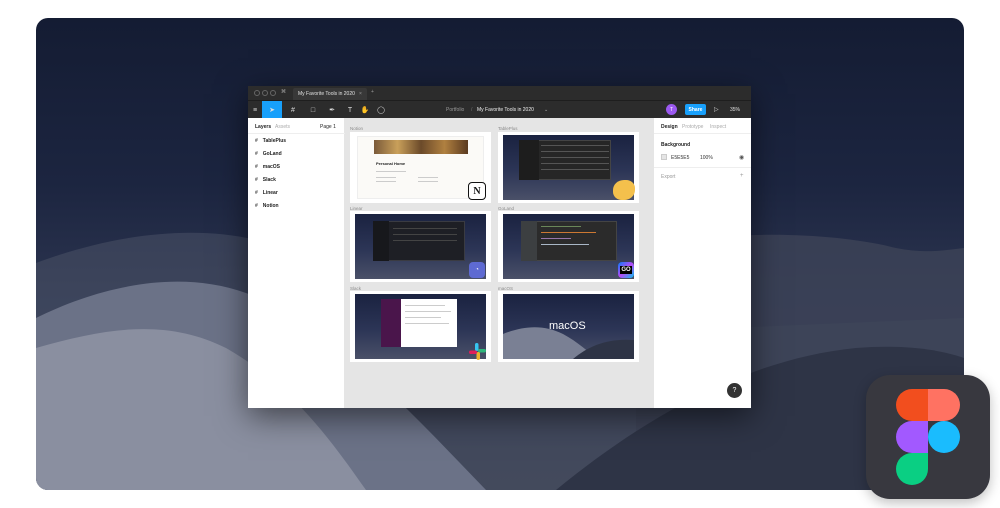 The width and height of the screenshot is (1000, 508). I want to click on layer-item: # macOS, so click(267, 167).